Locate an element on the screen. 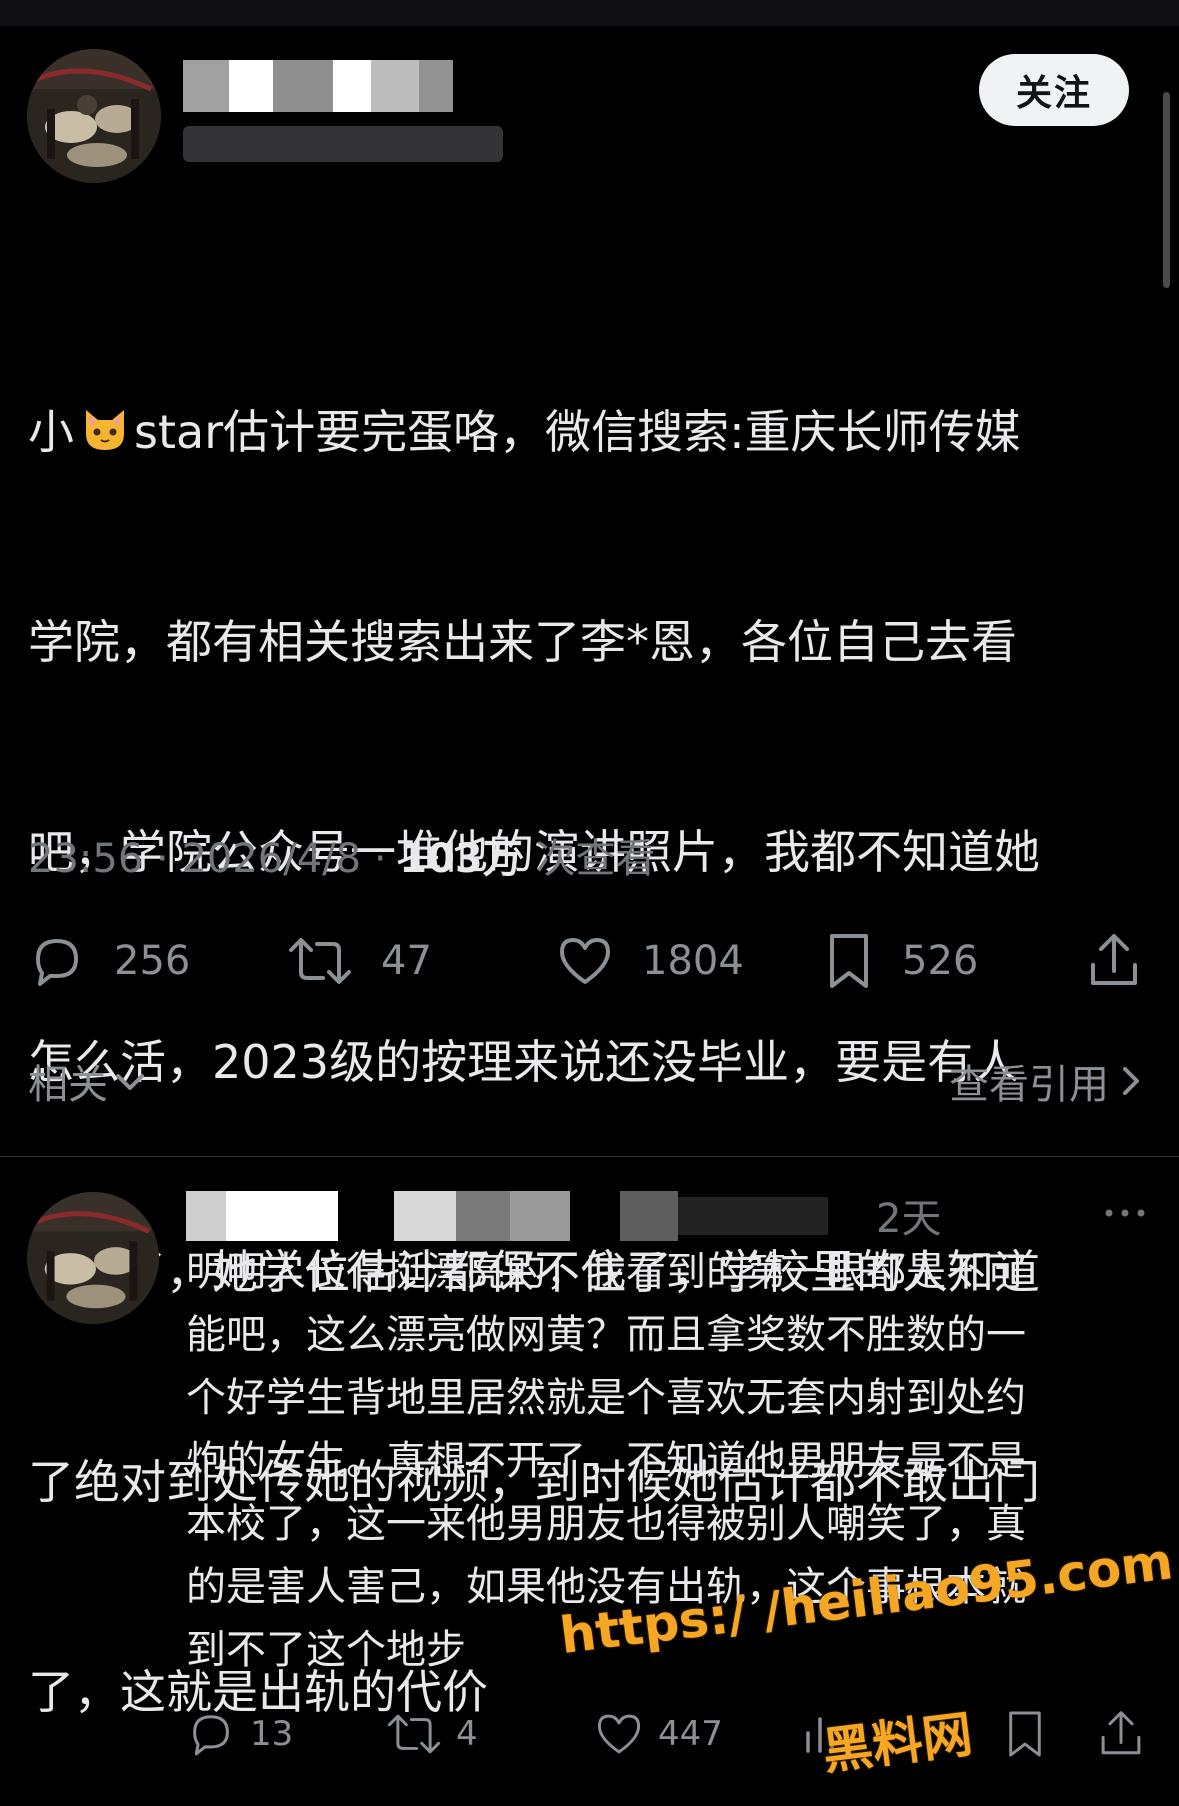  tweet-line: 小 star估计要完蛋咯，微信搜索:重庆长师传媒 is located at coordinates (524, 431).